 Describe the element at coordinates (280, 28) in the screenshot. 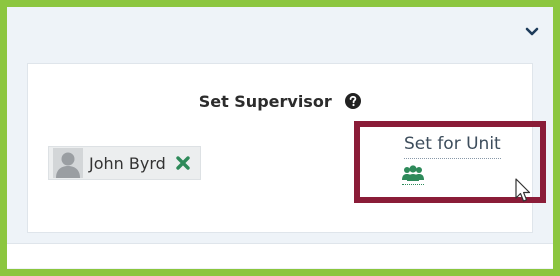

I see `panel-header` at that location.